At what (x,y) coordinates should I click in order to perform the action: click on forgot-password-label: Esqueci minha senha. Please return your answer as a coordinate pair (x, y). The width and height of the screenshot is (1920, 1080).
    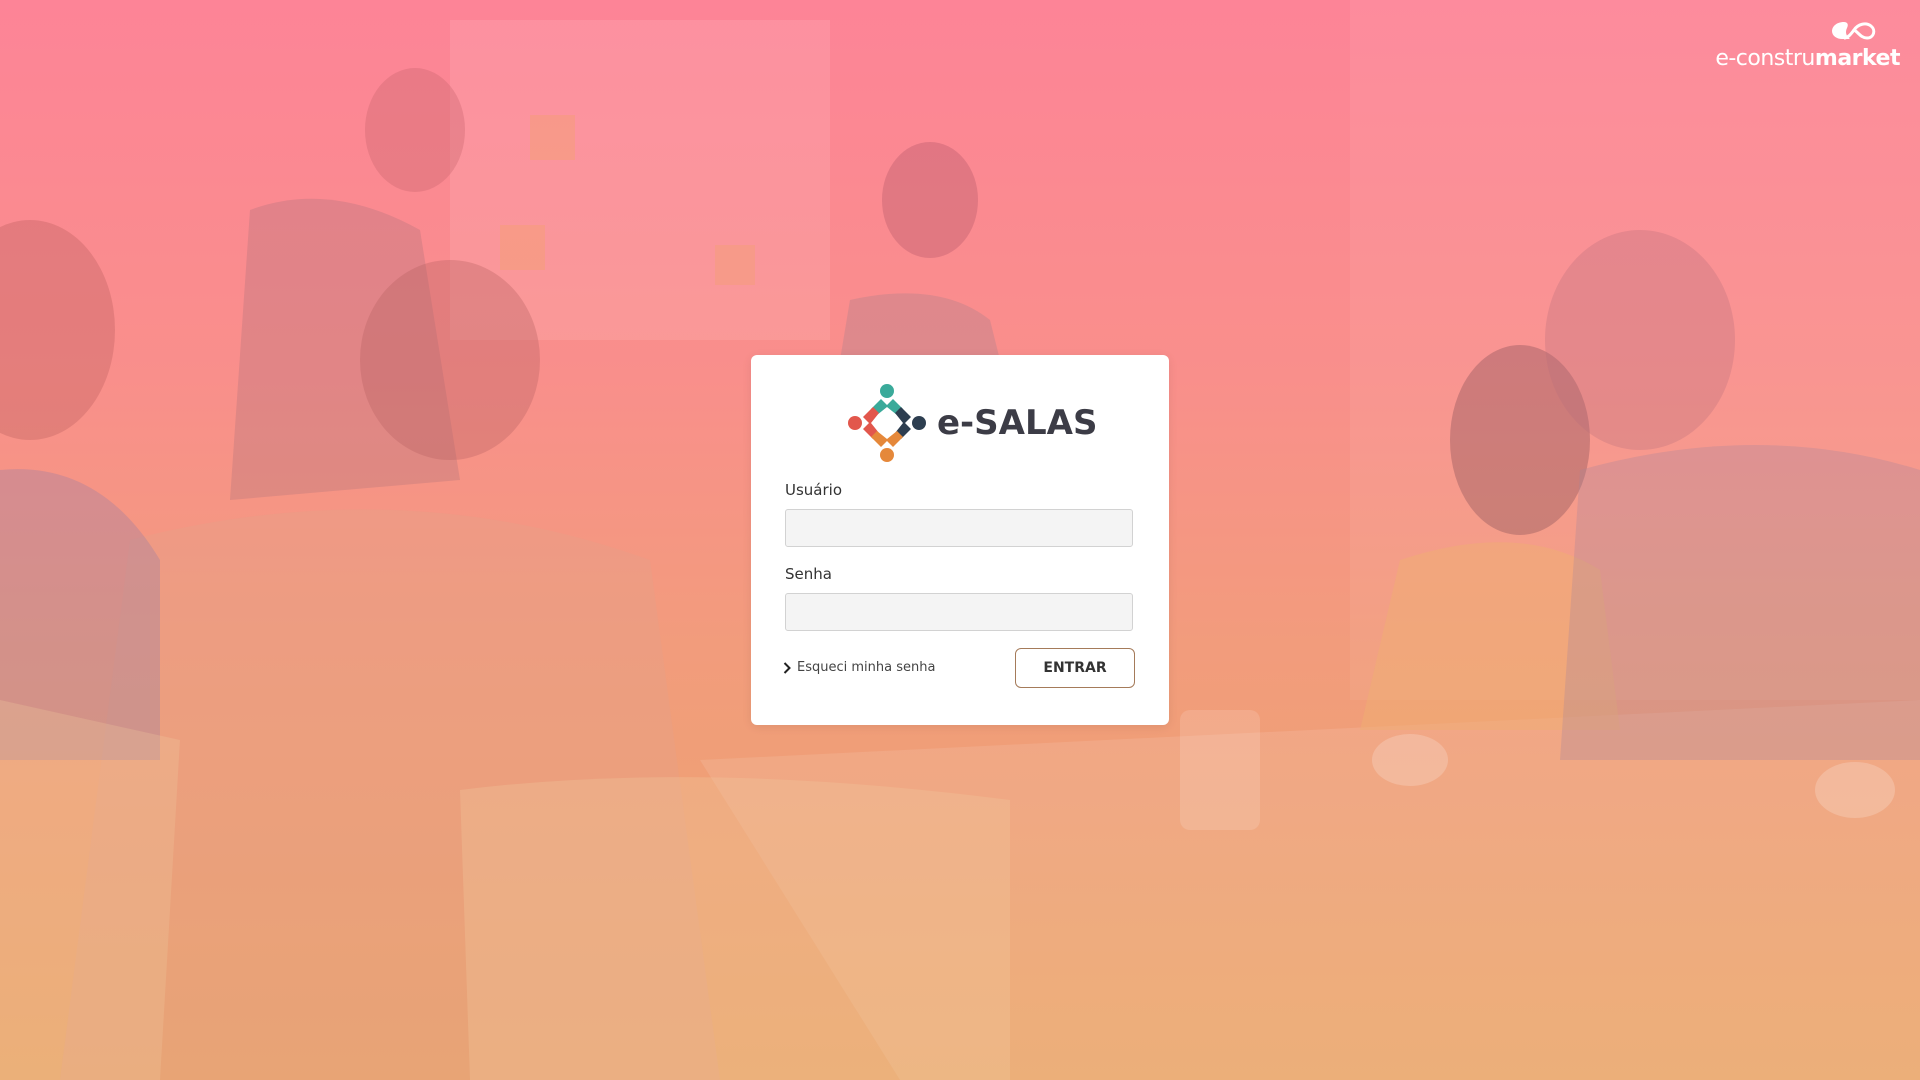
    Looking at the image, I should click on (866, 667).